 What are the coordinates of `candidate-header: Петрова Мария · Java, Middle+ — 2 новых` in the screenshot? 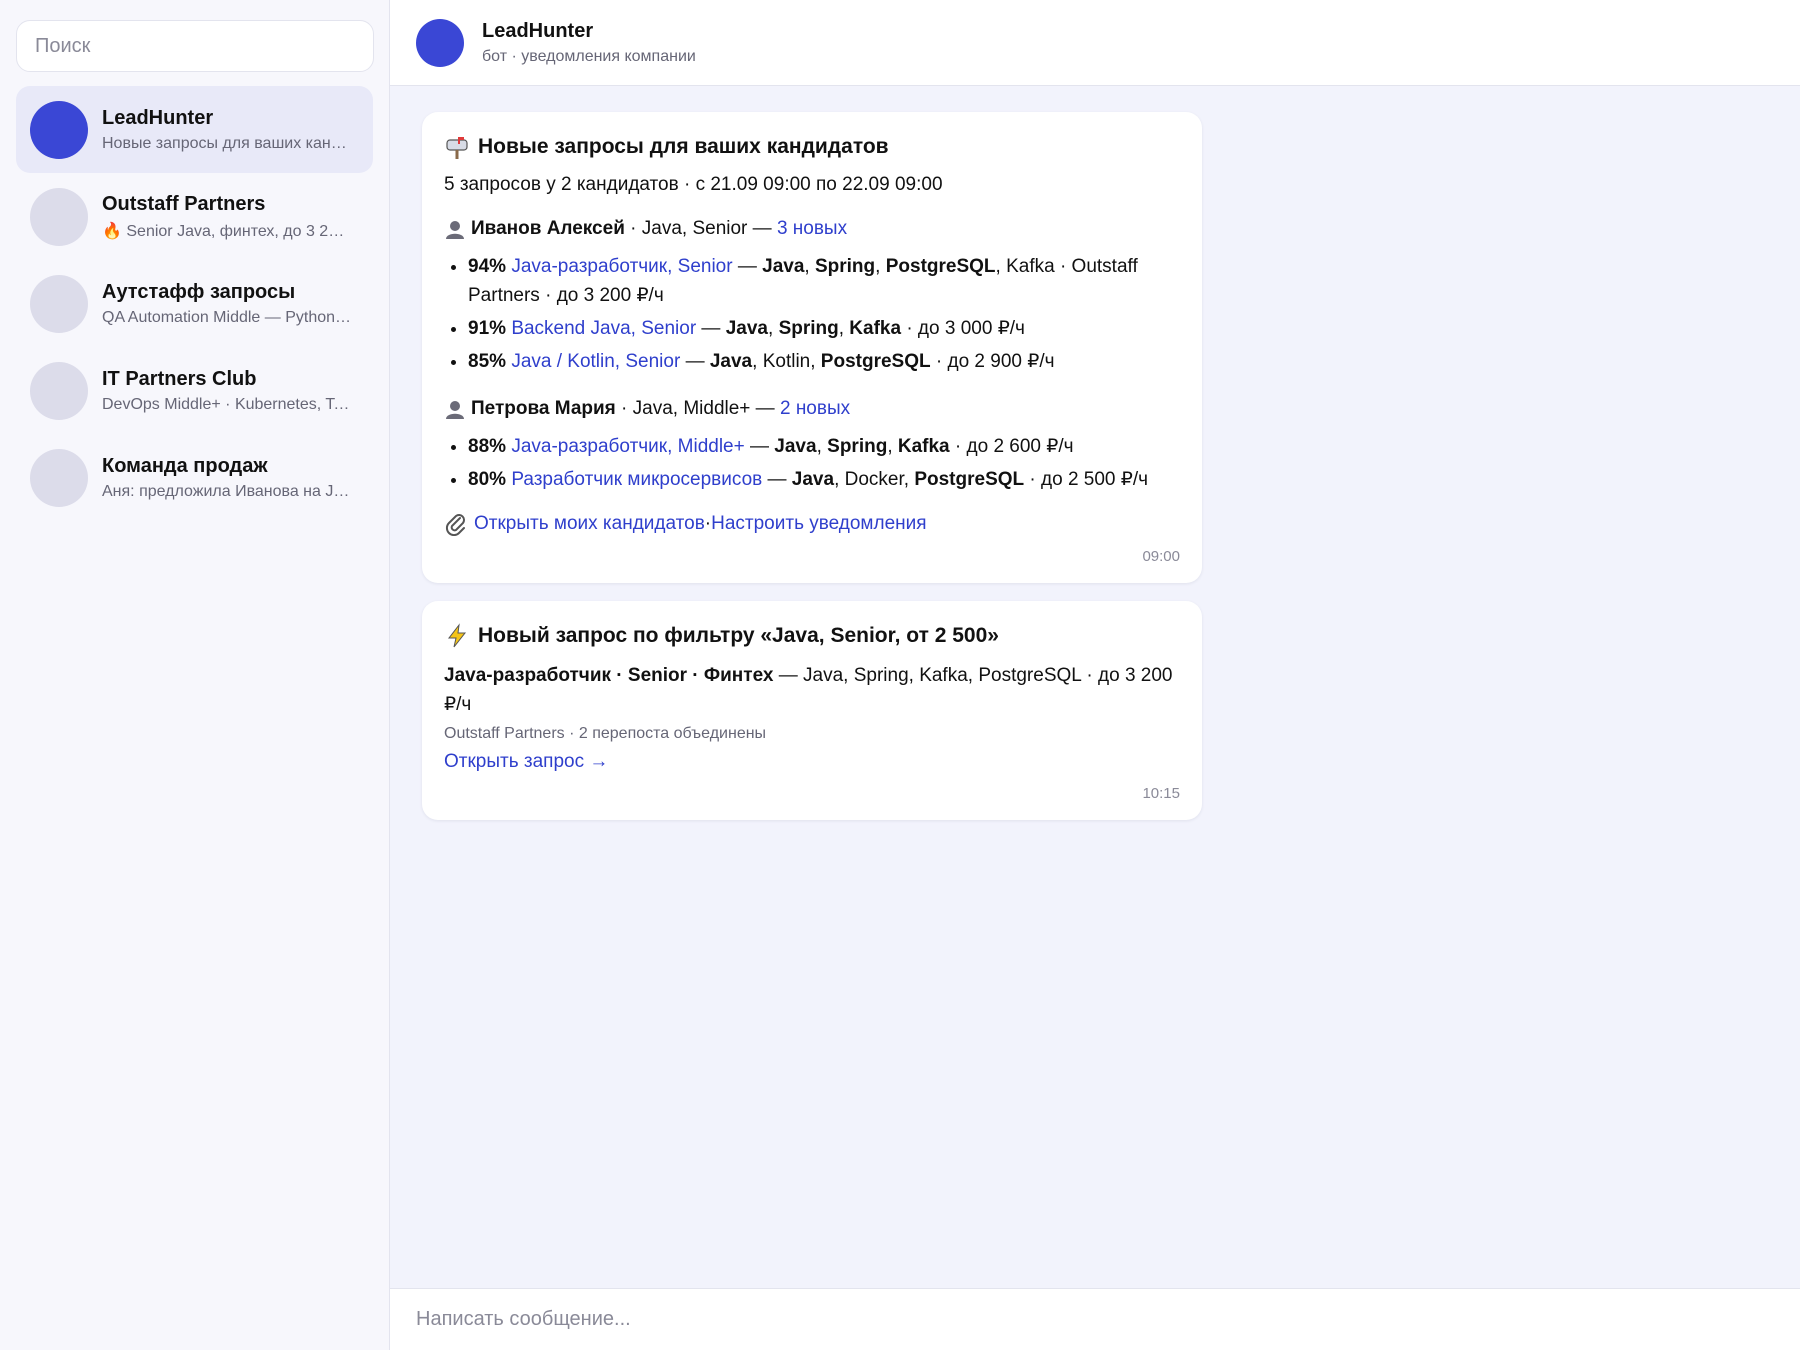 It's located at (812, 409).